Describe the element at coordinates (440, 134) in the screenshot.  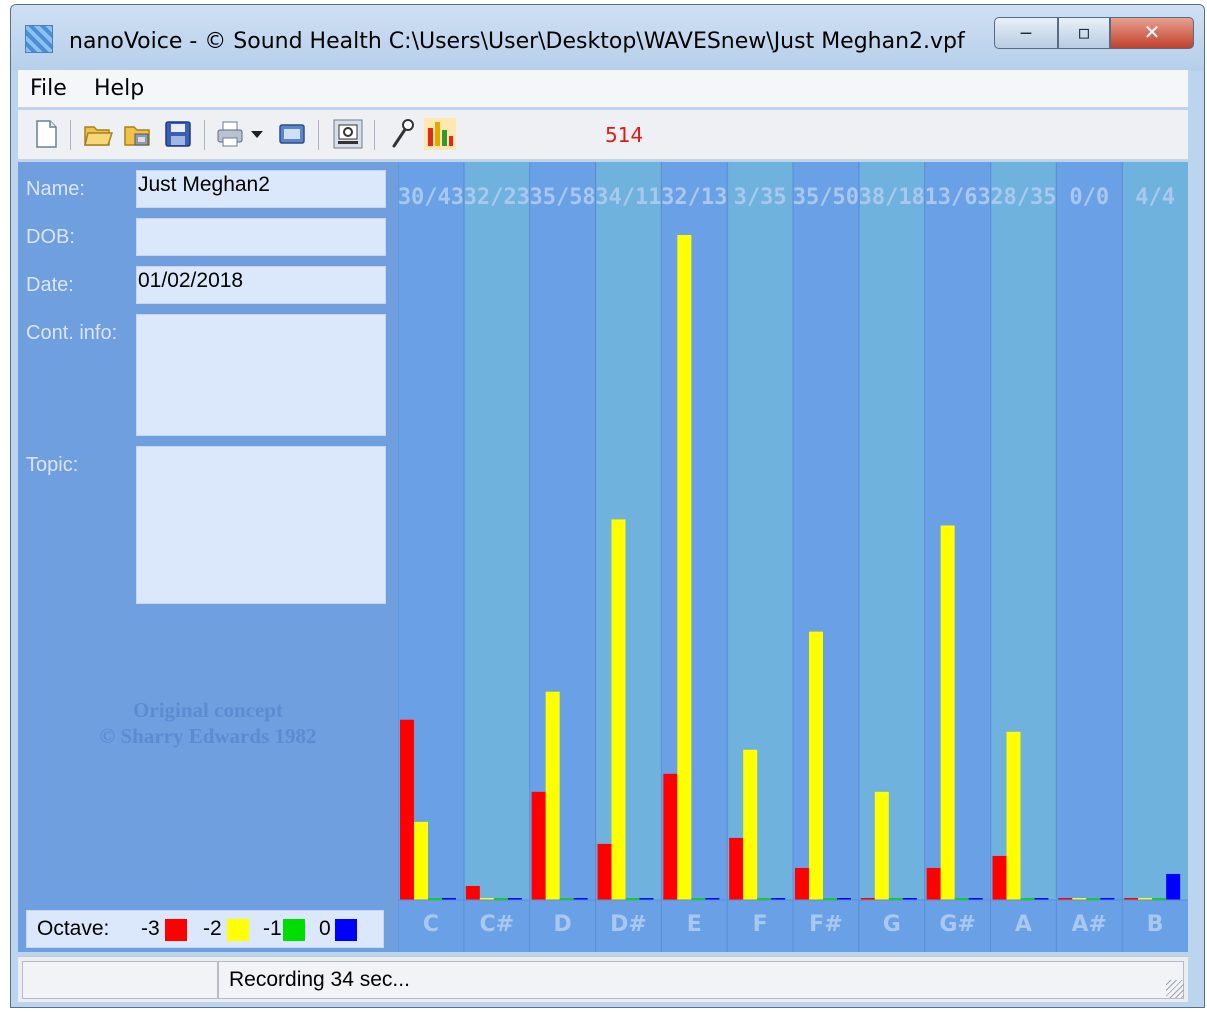
I see `bar-chart-icon` at that location.